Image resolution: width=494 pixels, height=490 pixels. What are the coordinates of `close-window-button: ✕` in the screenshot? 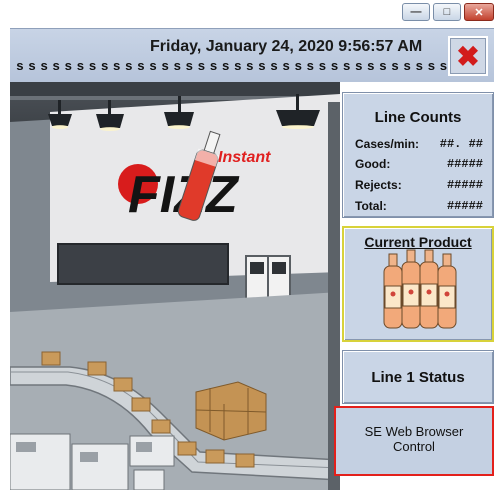 It's located at (479, 12).